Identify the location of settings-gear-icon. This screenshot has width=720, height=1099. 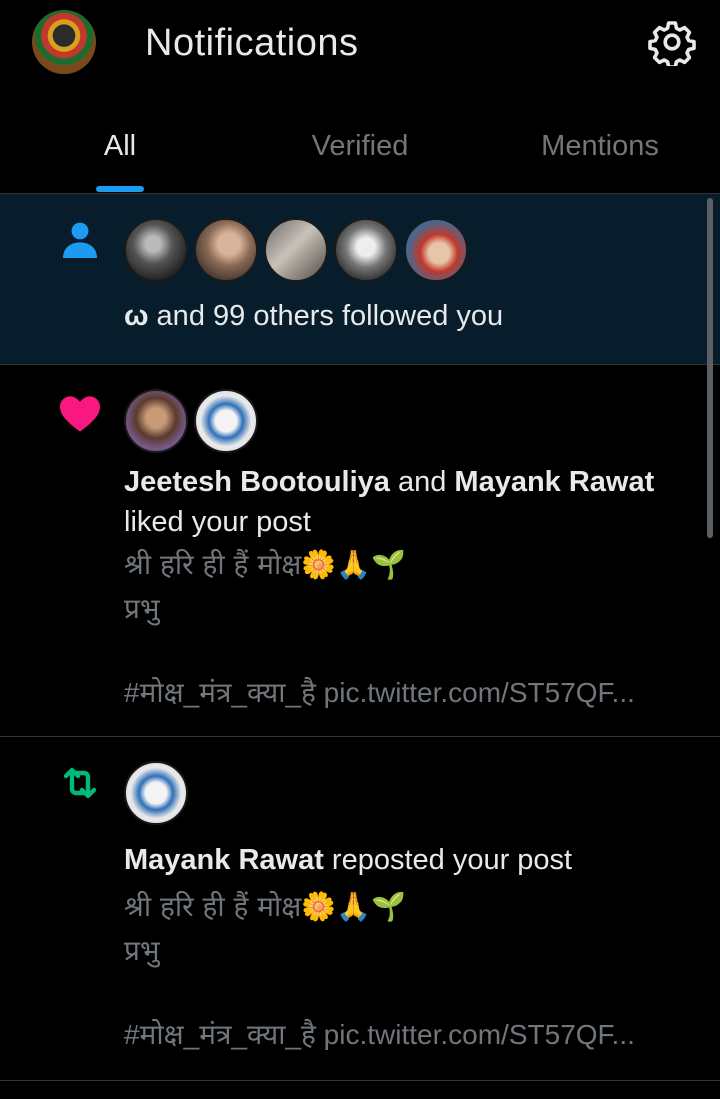
(672, 42).